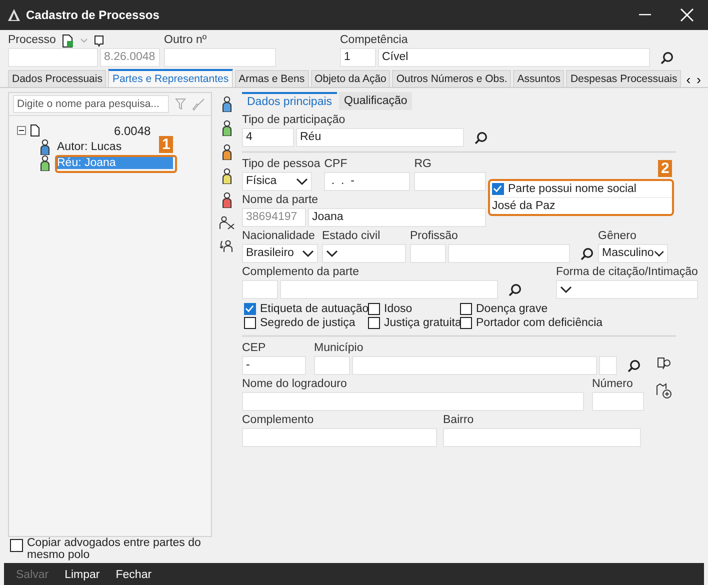 The image size is (708, 585). I want to click on callout-number: 1, so click(166, 144).